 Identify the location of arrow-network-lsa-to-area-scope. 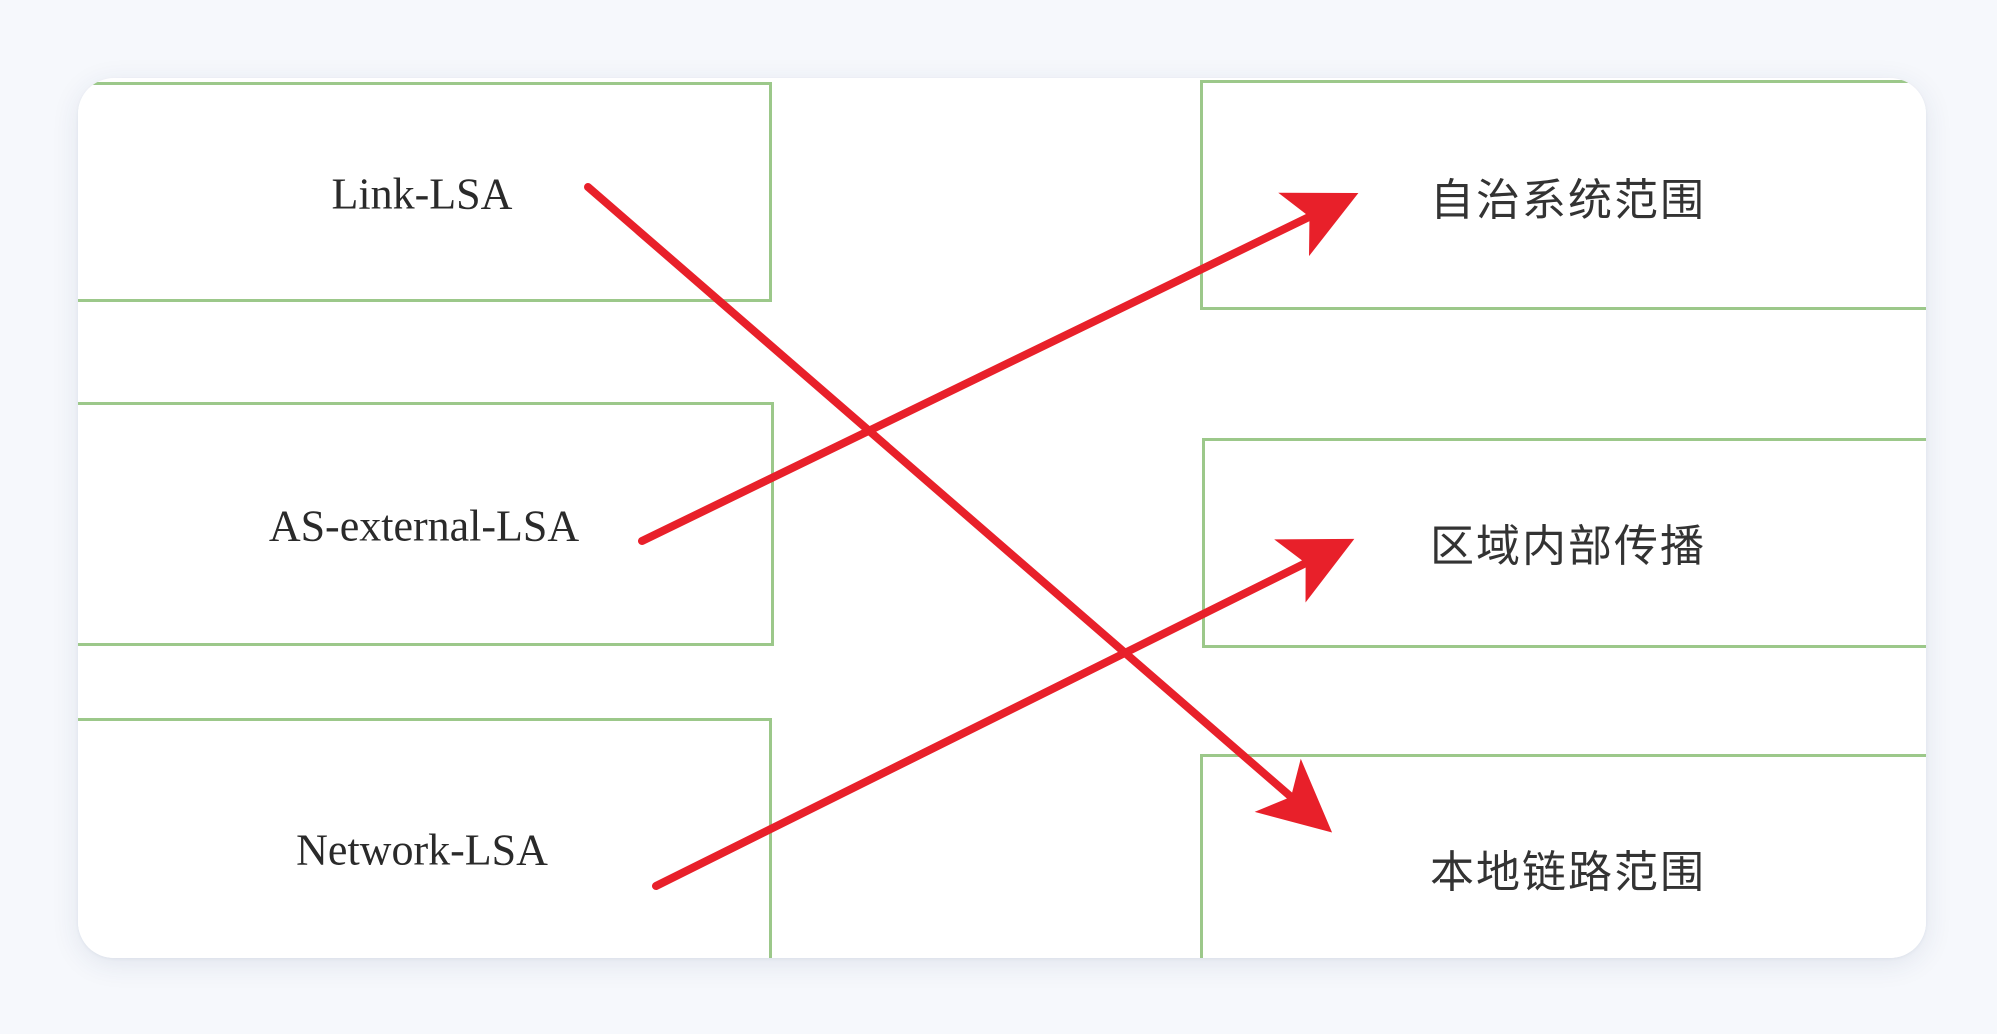
(1003, 714).